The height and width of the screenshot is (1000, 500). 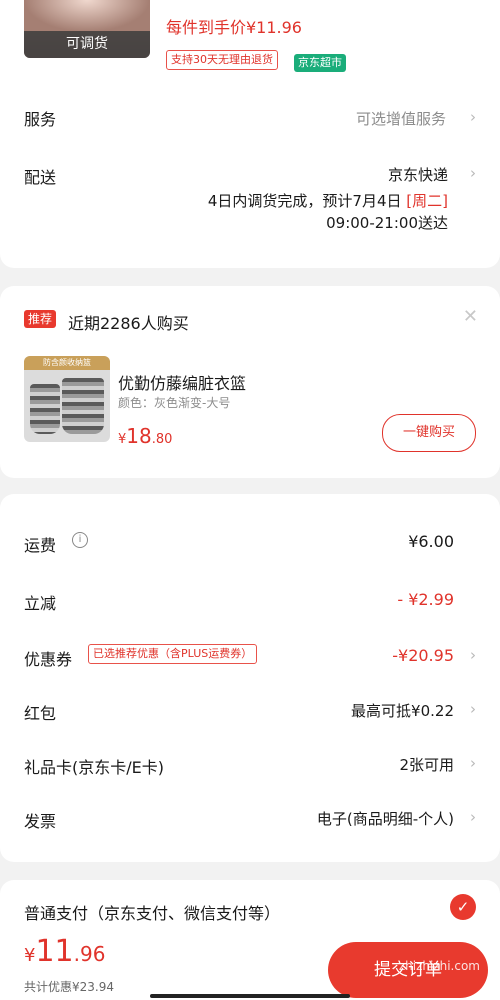 I want to click on recommend-item-spec: 颜色：灰色渐变-大号, so click(x=174, y=403).